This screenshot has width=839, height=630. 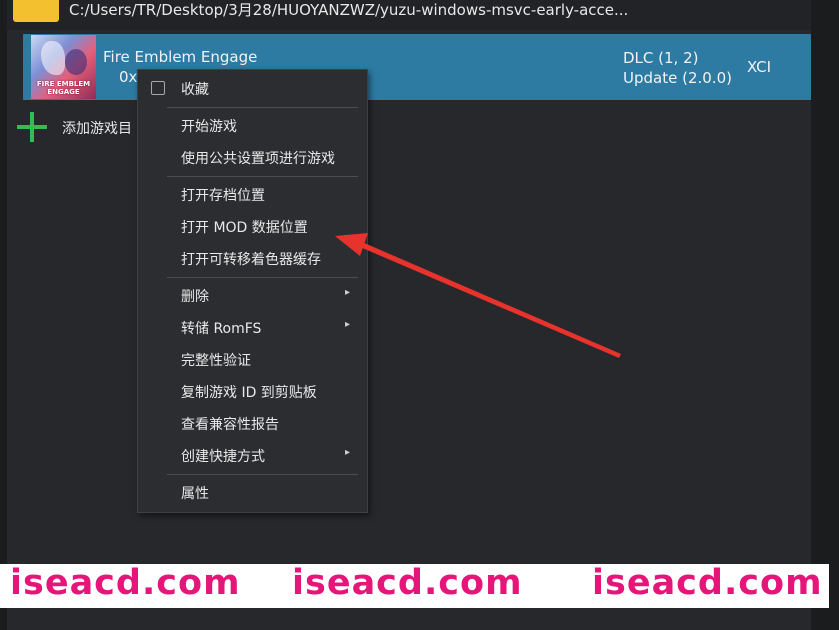 I want to click on menu-item-label: 打开可转移着色器缓存, so click(x=251, y=260).